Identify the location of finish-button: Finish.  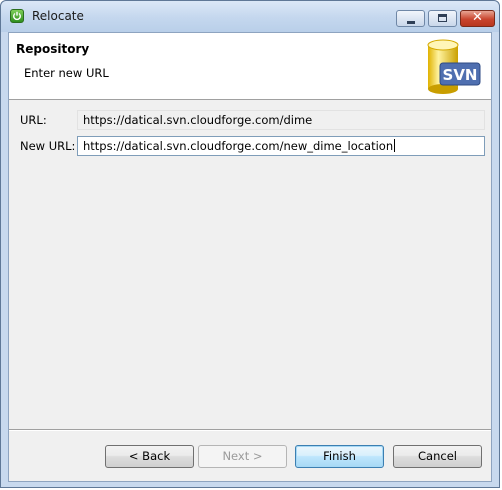
(339, 456).